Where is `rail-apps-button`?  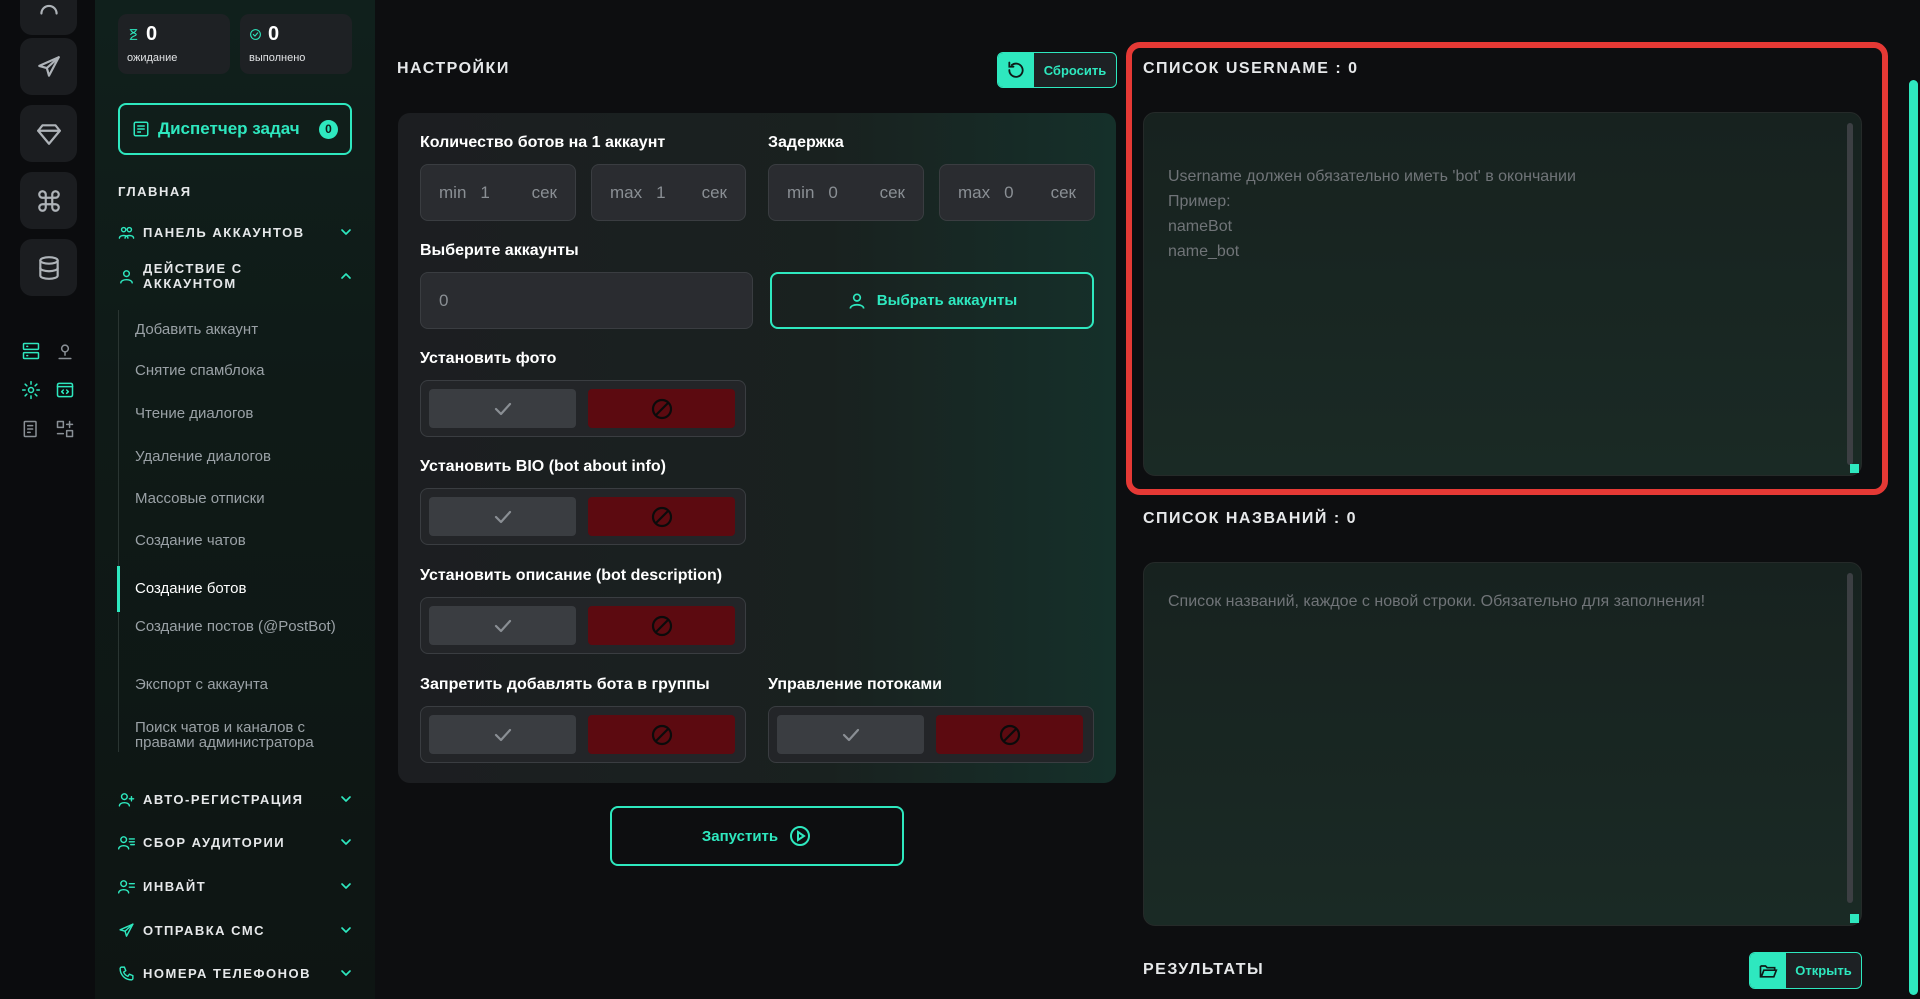 rail-apps-button is located at coordinates (65, 429).